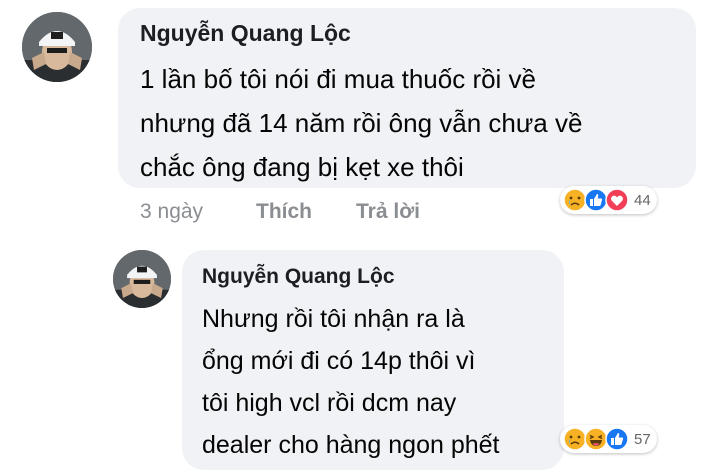 The image size is (720, 474). Describe the element at coordinates (617, 439) in the screenshot. I see `like-reaction-icon` at that location.